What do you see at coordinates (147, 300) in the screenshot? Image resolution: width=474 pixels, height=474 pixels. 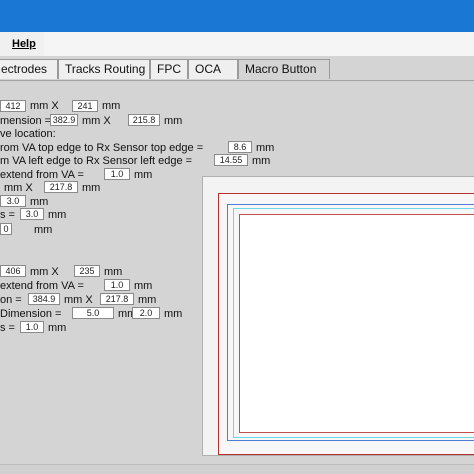 I see `s2-dim-unit: mm` at bounding box center [147, 300].